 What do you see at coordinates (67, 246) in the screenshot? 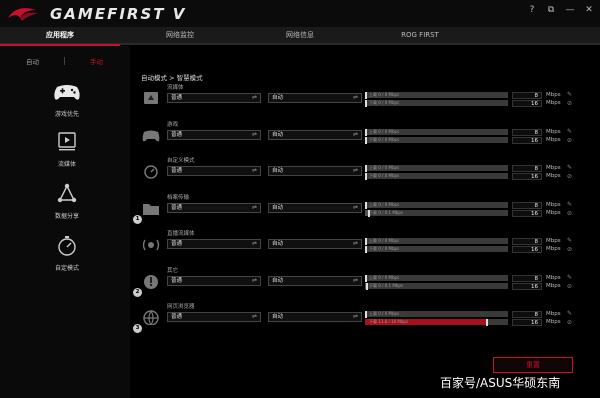
I see `stopwatch-icon` at bounding box center [67, 246].